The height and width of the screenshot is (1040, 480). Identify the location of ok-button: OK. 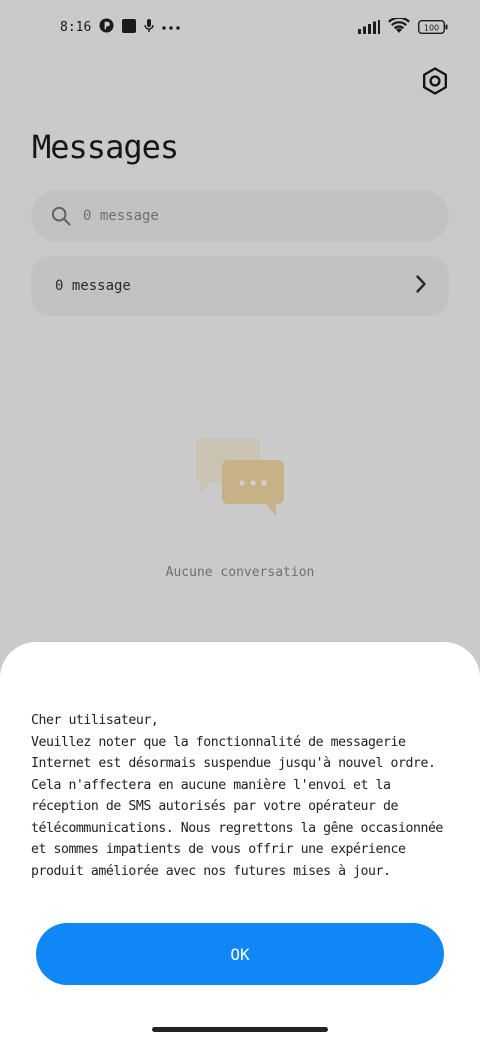
(240, 954).